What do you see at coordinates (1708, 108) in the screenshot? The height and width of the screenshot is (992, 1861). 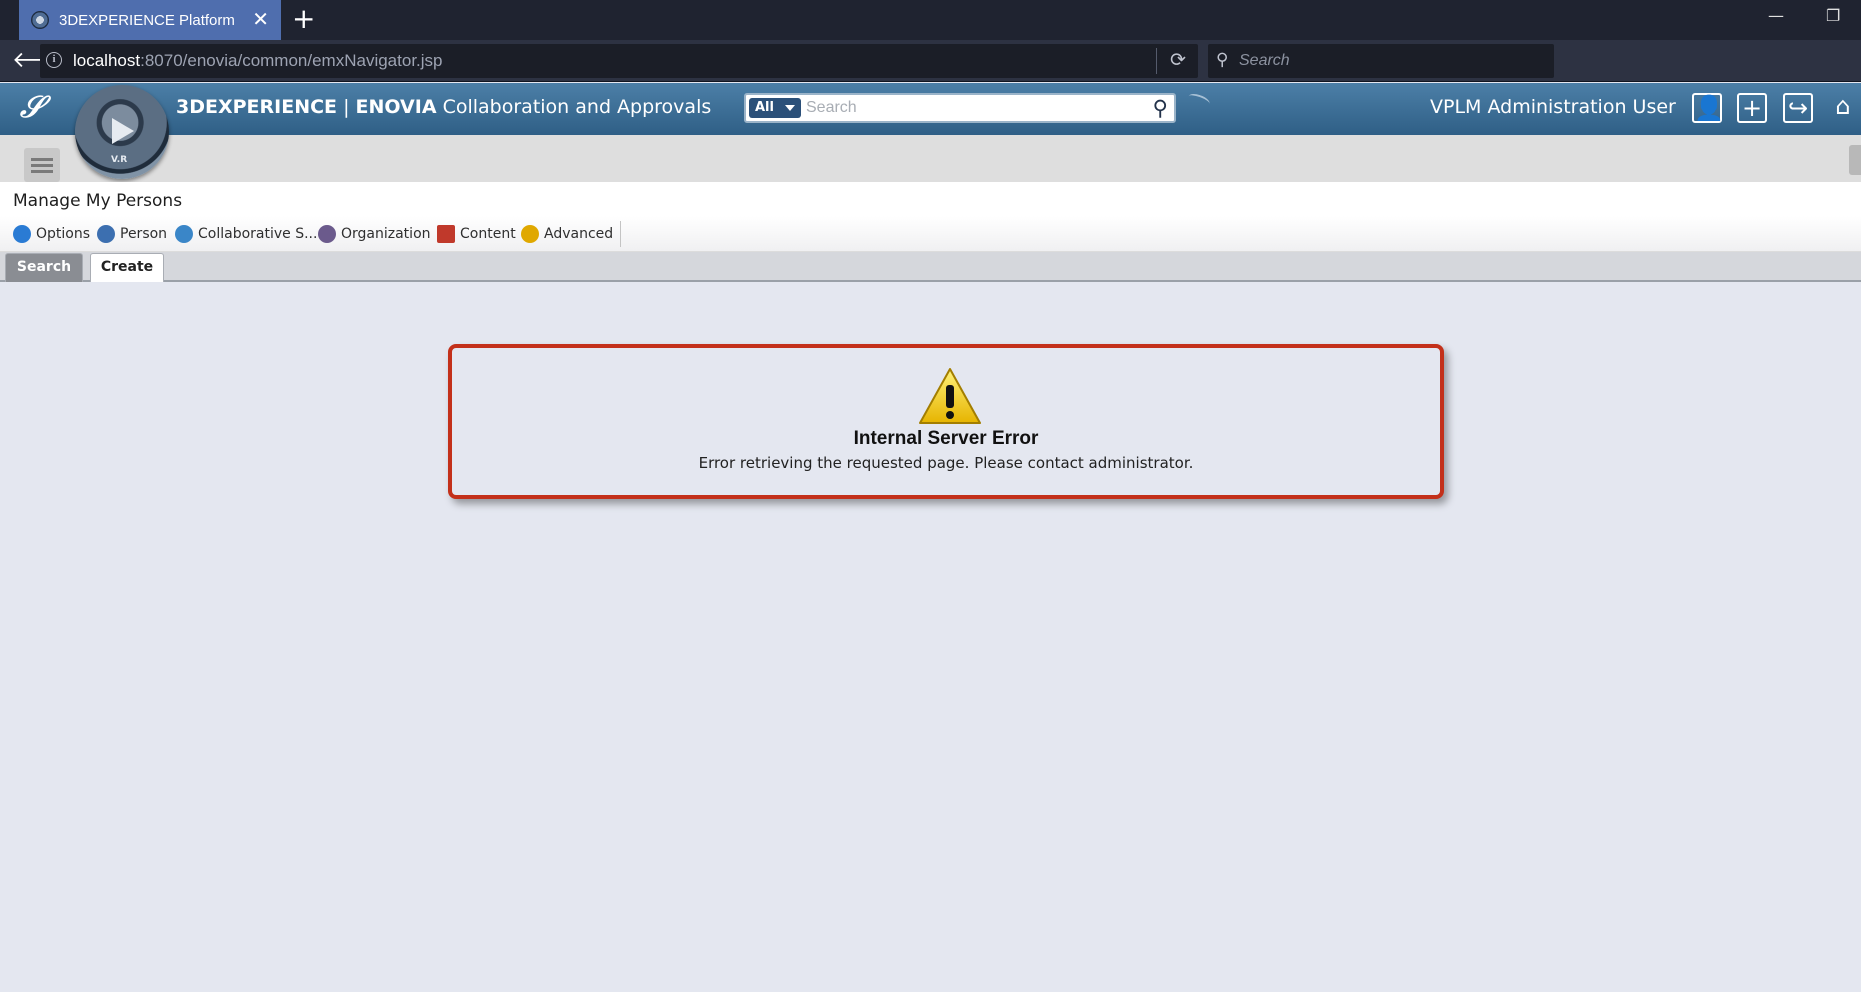 I see `profile-icon: 👤` at bounding box center [1708, 108].